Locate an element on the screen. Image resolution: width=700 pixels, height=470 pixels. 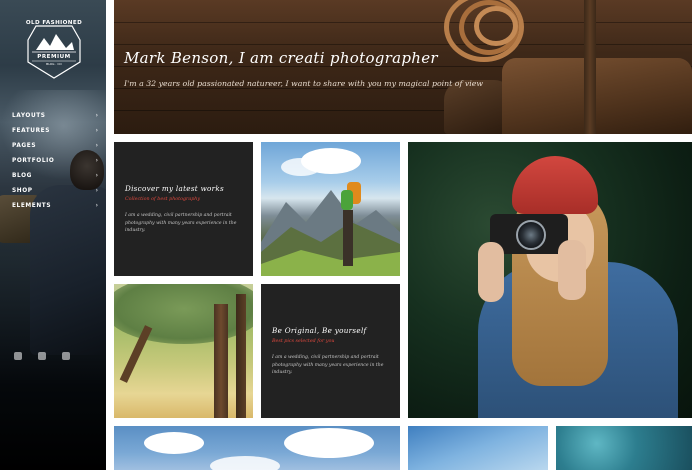
instagram-icon is located at coordinates (66, 356).